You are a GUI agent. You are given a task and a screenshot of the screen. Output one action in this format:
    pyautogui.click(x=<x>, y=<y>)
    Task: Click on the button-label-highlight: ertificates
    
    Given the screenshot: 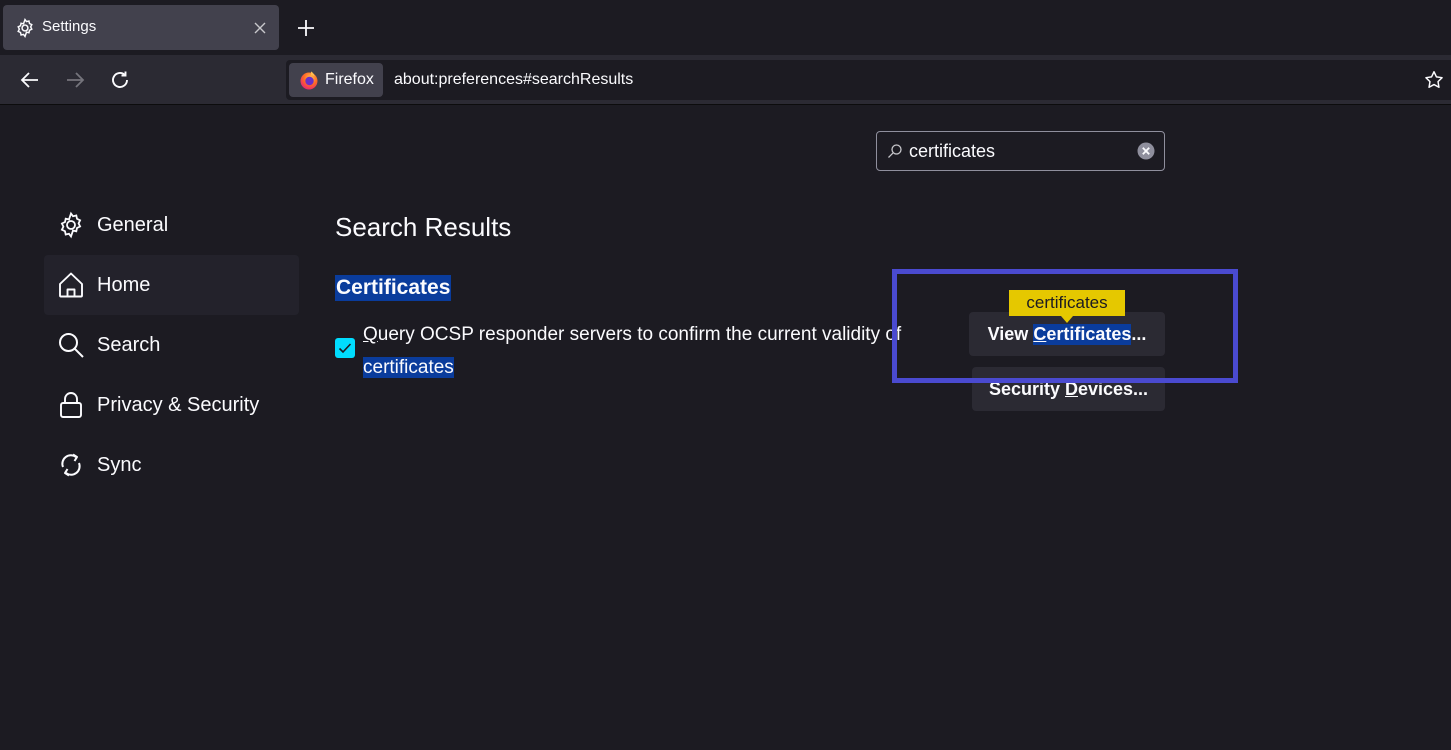 What is the action you would take?
    pyautogui.click(x=1089, y=333)
    